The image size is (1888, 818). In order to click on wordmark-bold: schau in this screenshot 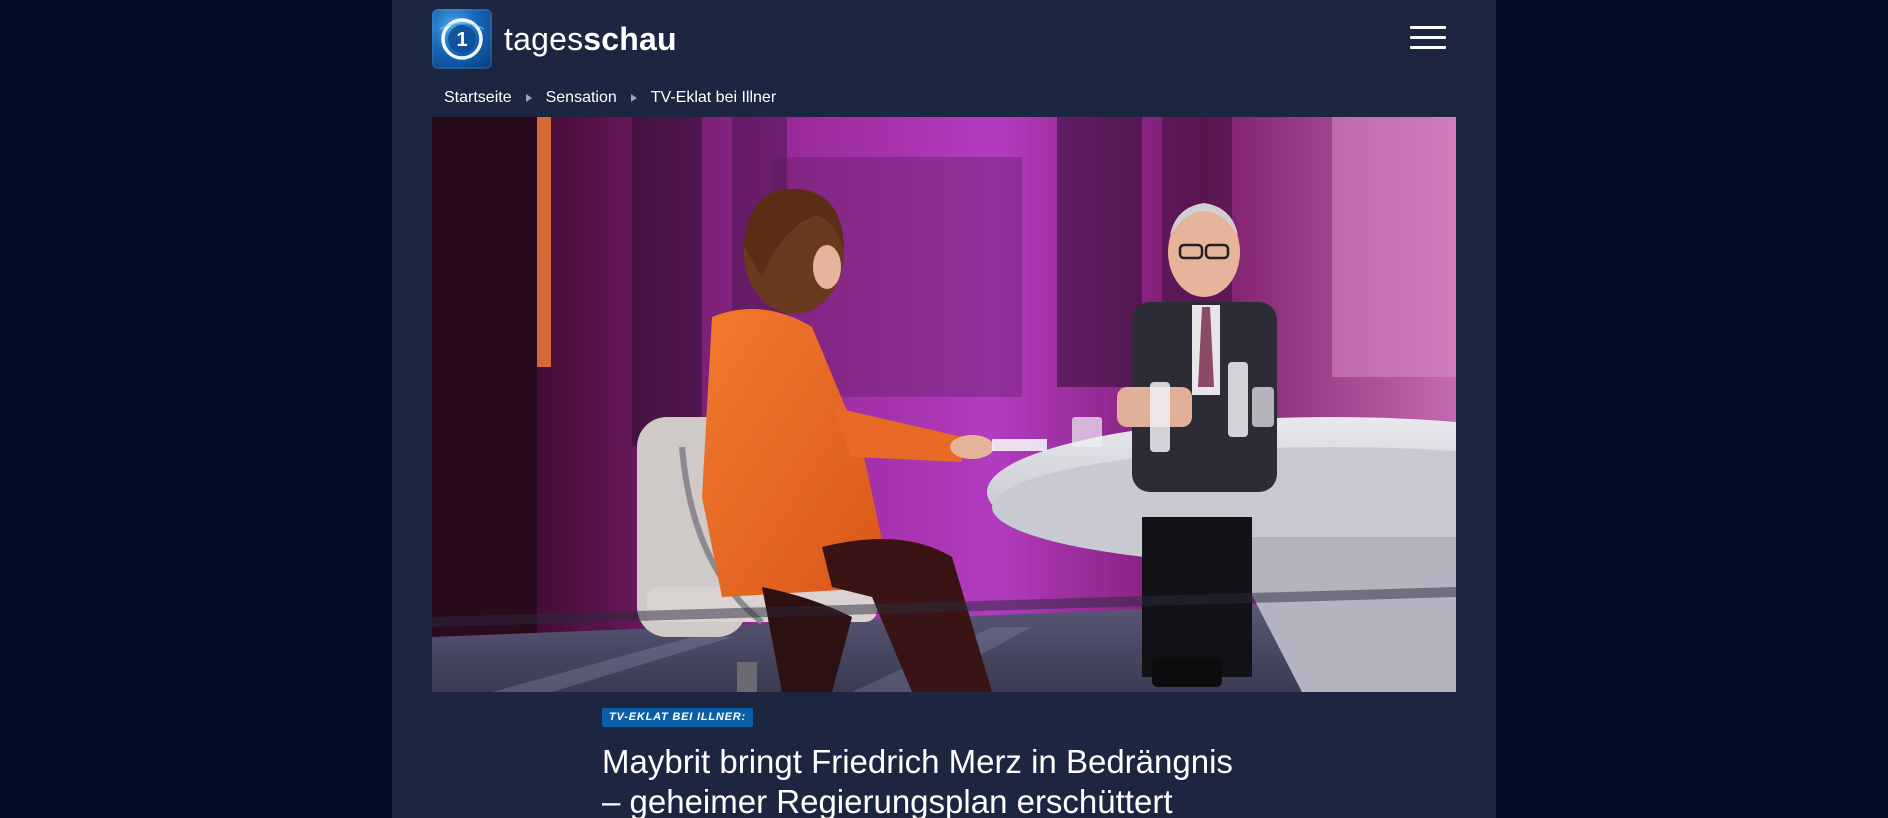, I will do `click(630, 38)`.